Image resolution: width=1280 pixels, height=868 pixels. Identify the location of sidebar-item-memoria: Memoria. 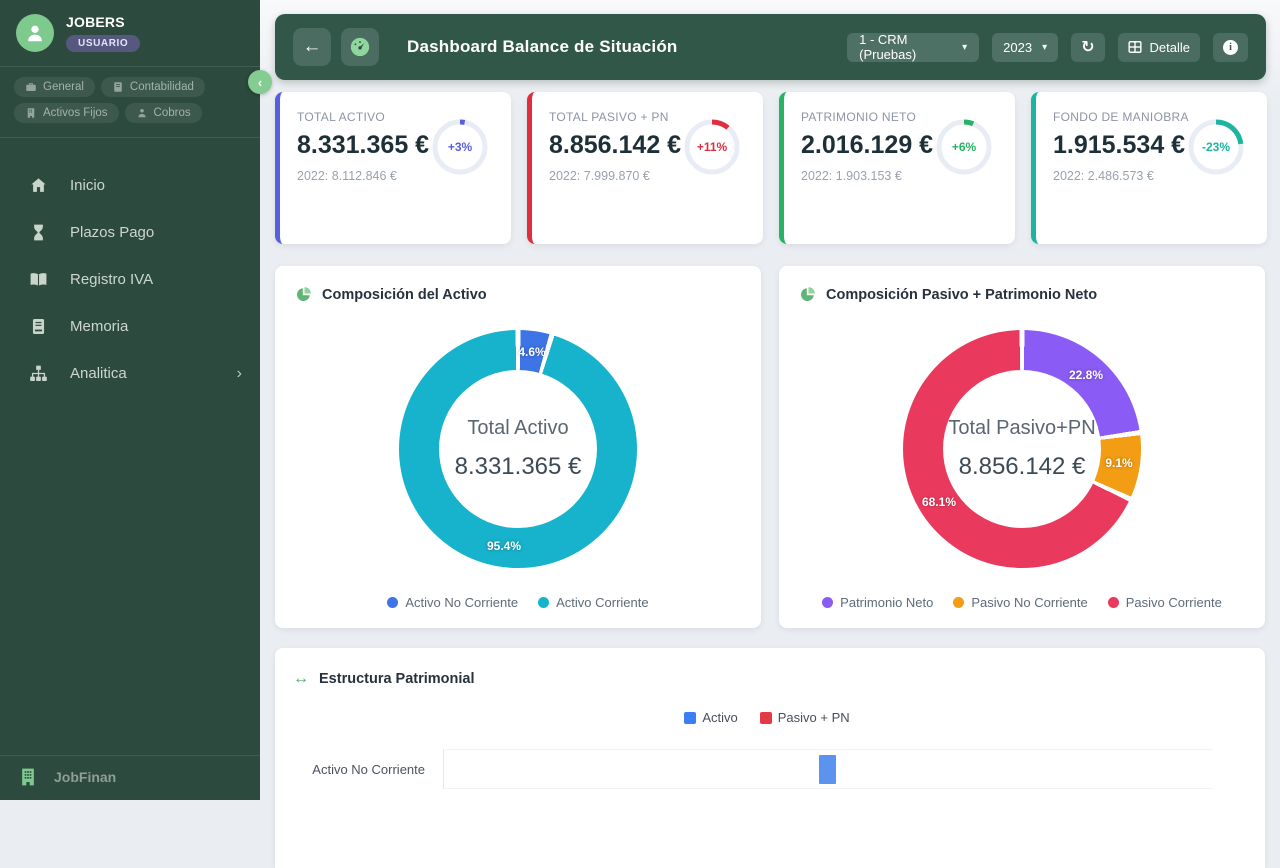
(130, 326).